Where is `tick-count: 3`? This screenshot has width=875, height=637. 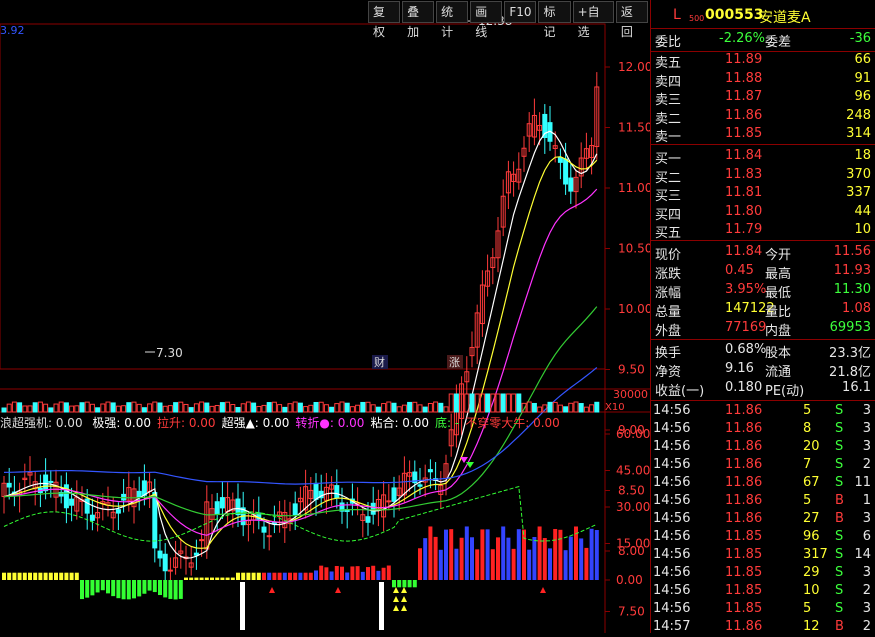 tick-count: 3 is located at coordinates (866, 410).